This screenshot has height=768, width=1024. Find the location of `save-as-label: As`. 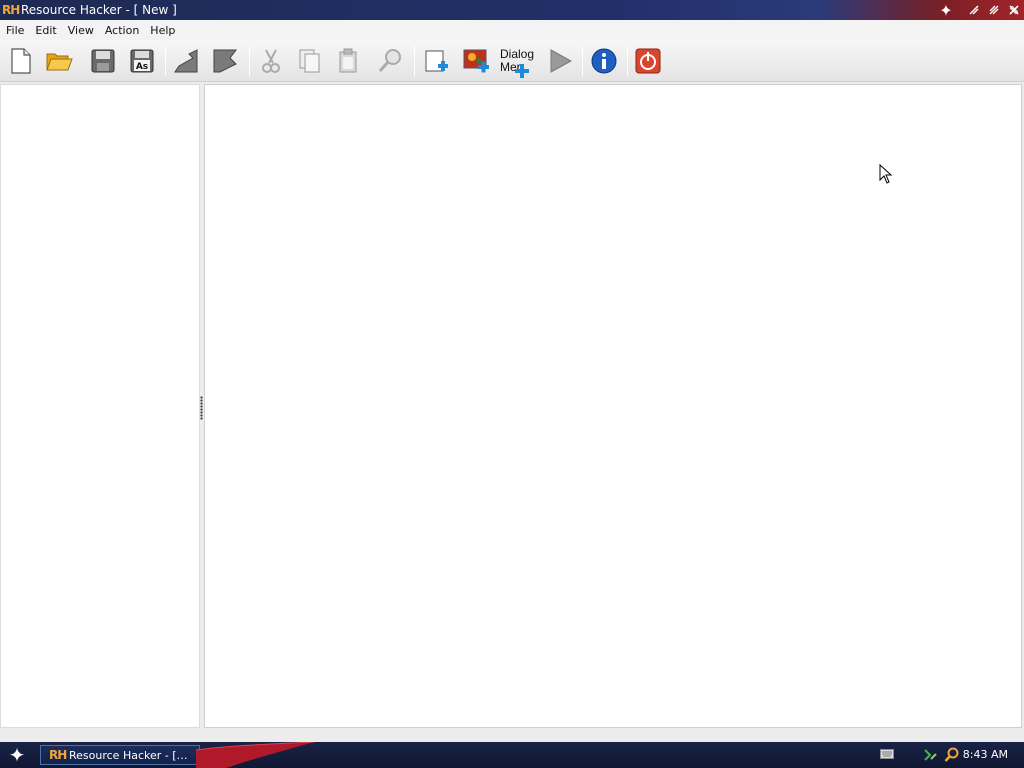

save-as-label: As is located at coordinates (142, 67).